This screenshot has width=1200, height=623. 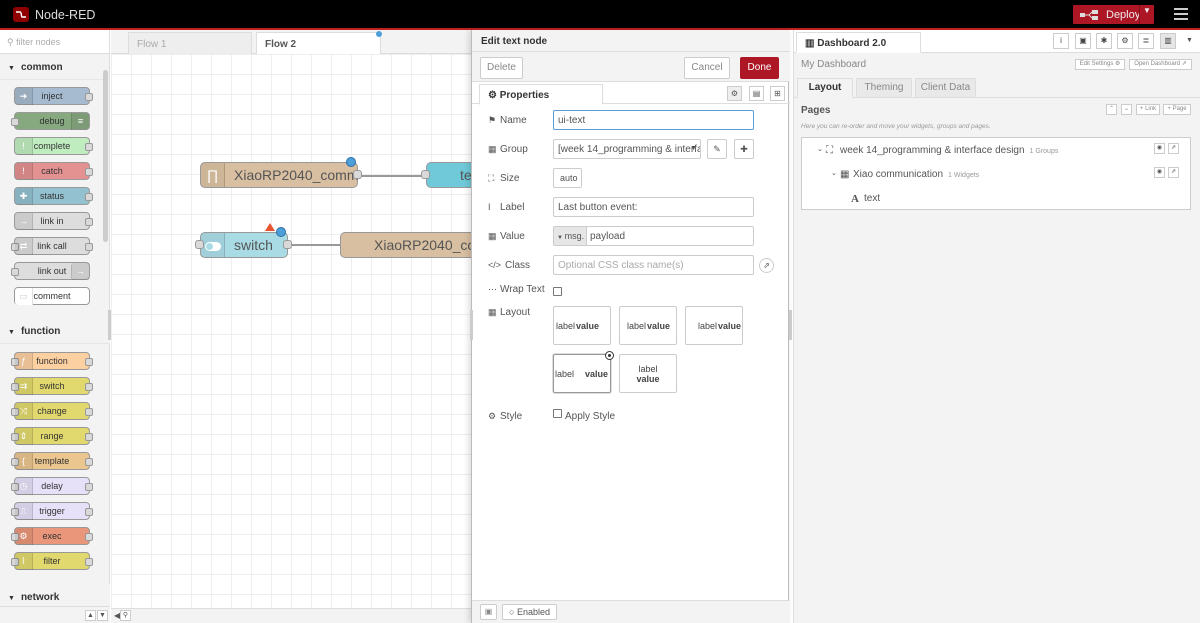 What do you see at coordinates (190, 43) in the screenshot?
I see `tab-flow-1: Flow 1` at bounding box center [190, 43].